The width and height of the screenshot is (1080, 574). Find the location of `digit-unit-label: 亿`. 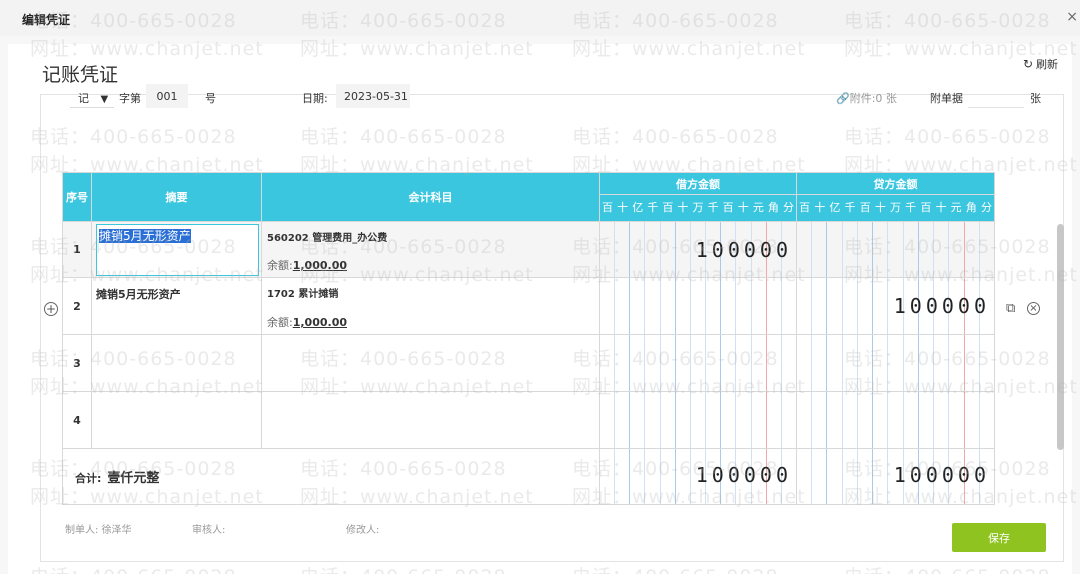

digit-unit-label: 亿 is located at coordinates (835, 207).